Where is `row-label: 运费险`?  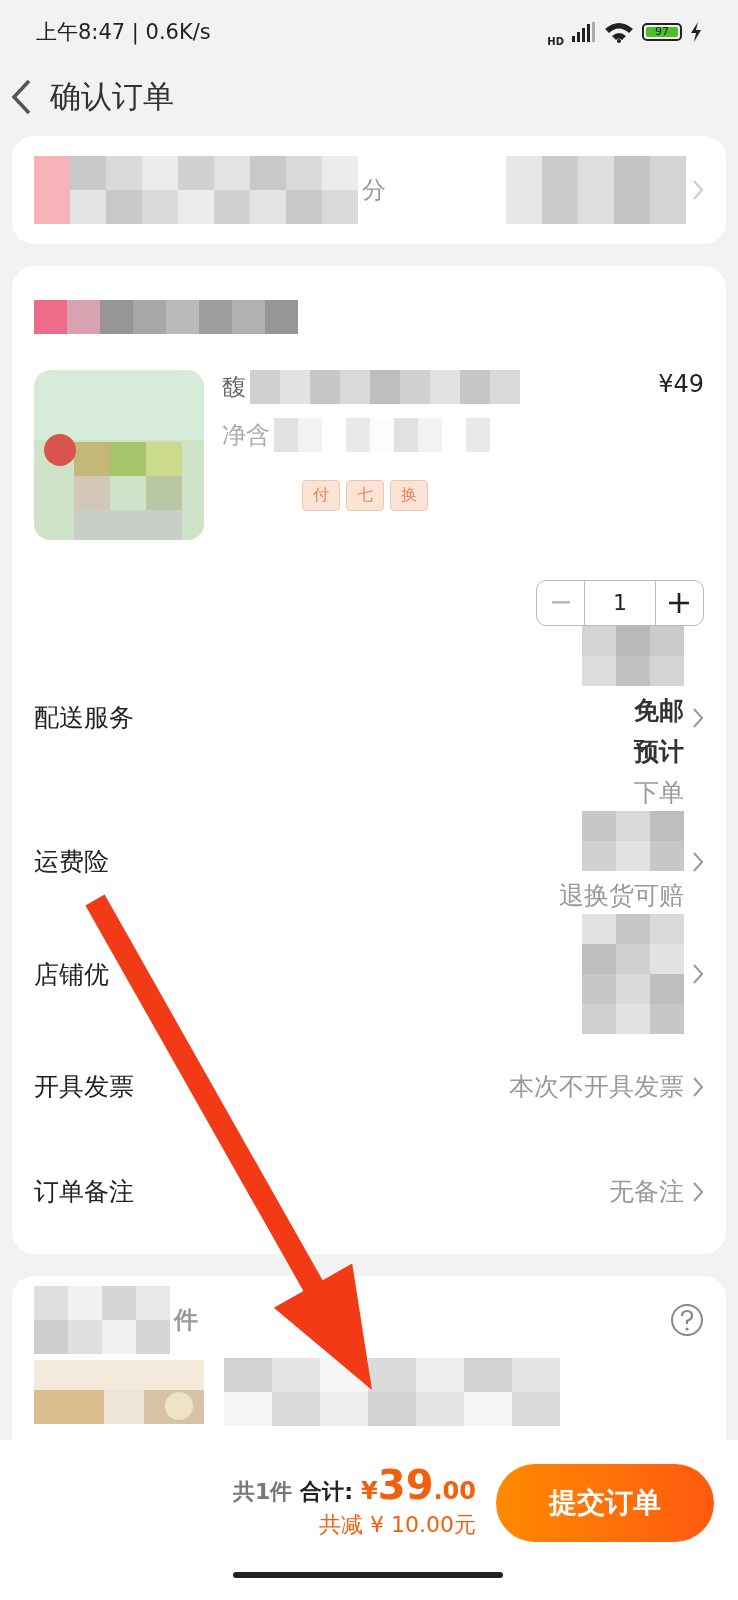
row-label: 运费险 is located at coordinates (71, 862).